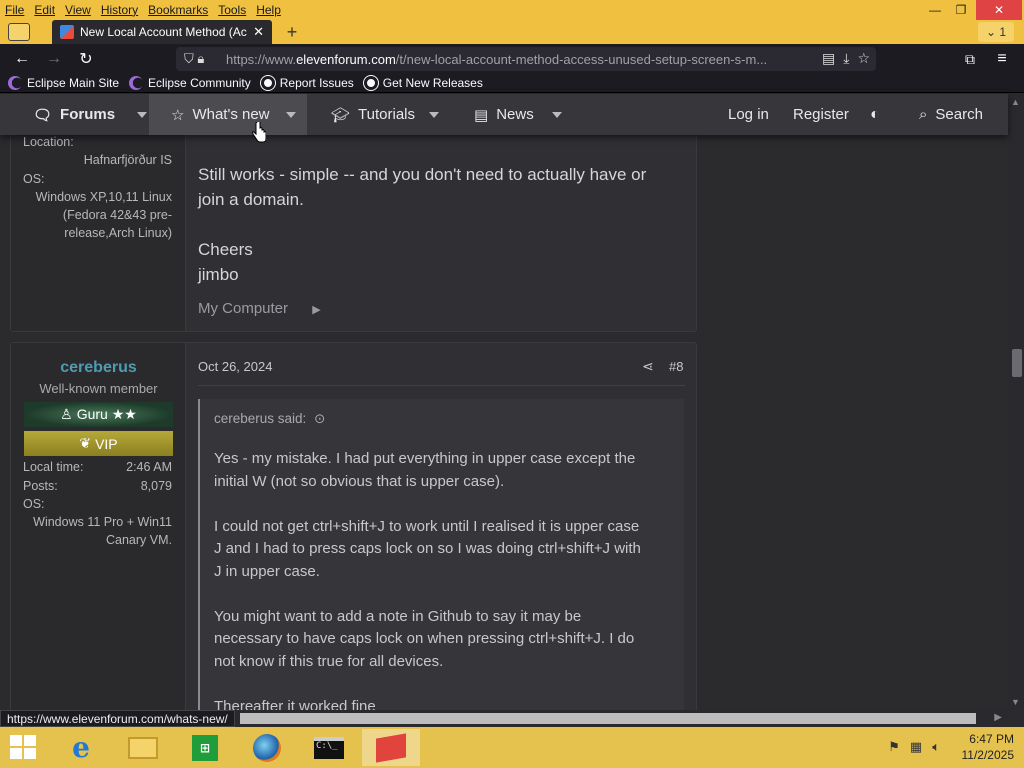  I want to click on menu-history: History, so click(119, 10).